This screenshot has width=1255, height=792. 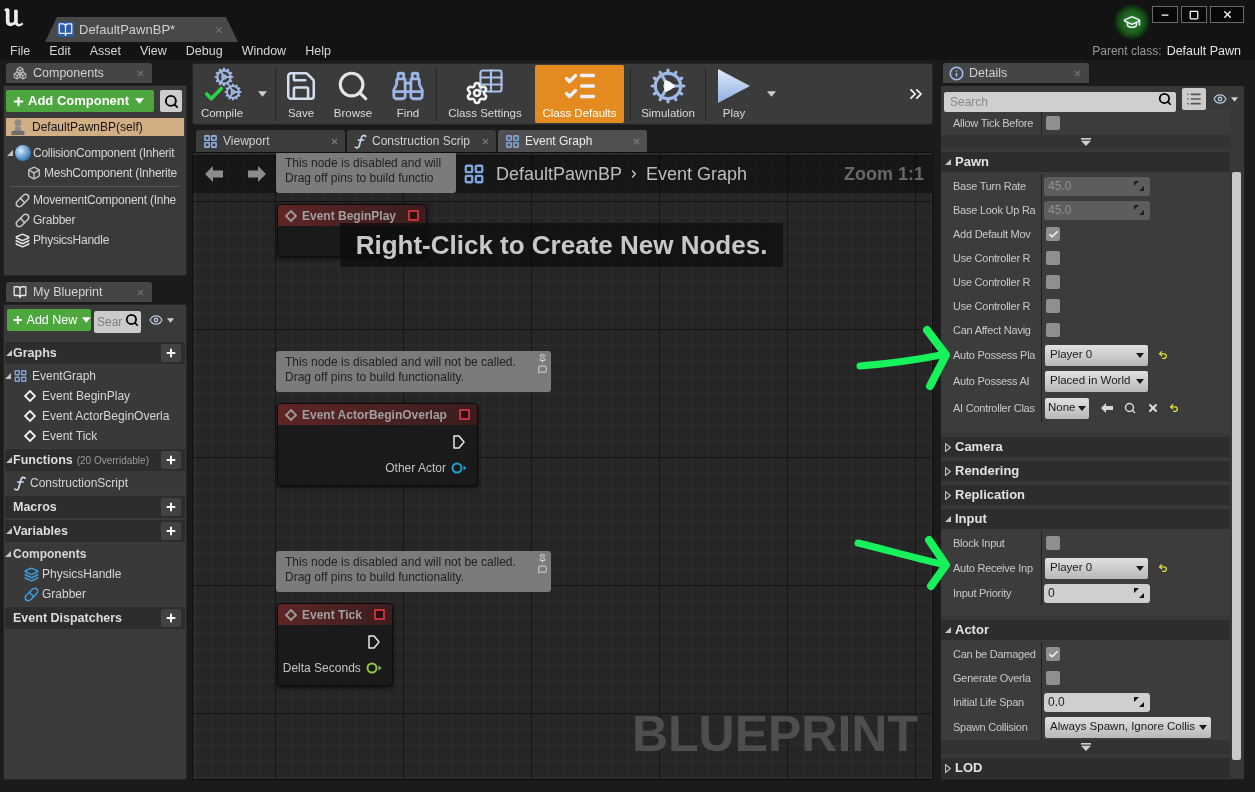 I want to click on blueprint-item: Event ActorBeginOverla, so click(x=95, y=416).